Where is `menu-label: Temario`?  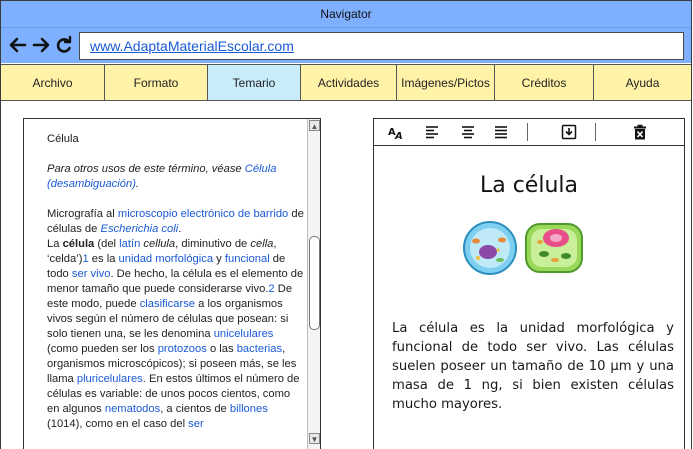 menu-label: Temario is located at coordinates (254, 82).